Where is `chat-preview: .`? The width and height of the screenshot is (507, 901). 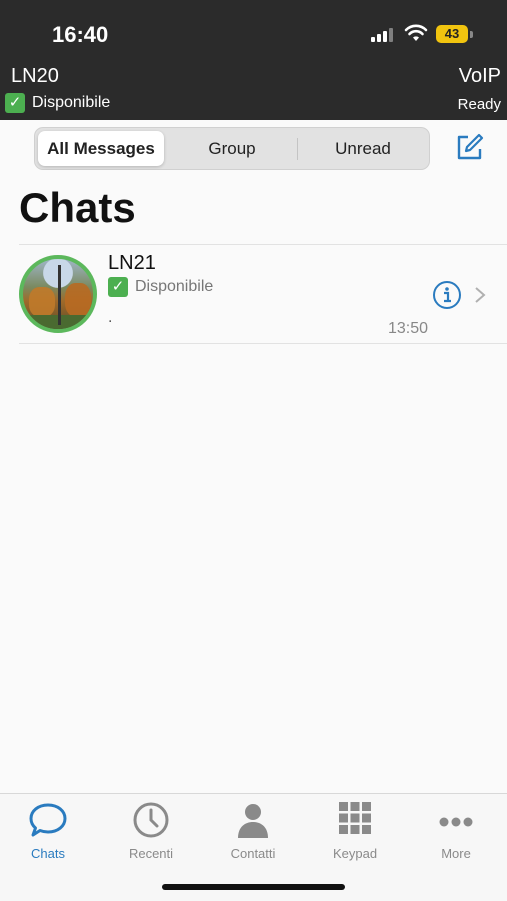 chat-preview: . is located at coordinates (110, 317).